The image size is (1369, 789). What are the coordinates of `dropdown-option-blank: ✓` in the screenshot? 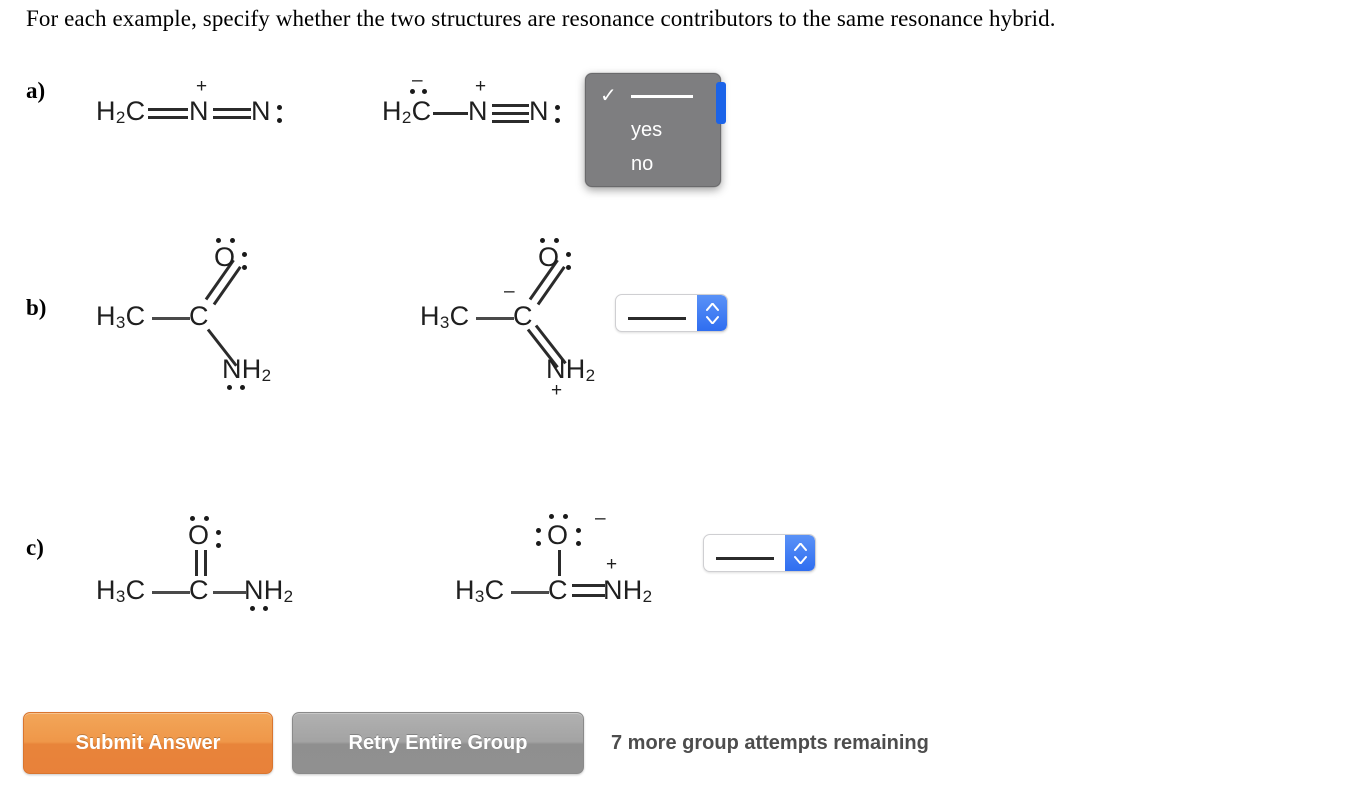 It's located at (653, 96).